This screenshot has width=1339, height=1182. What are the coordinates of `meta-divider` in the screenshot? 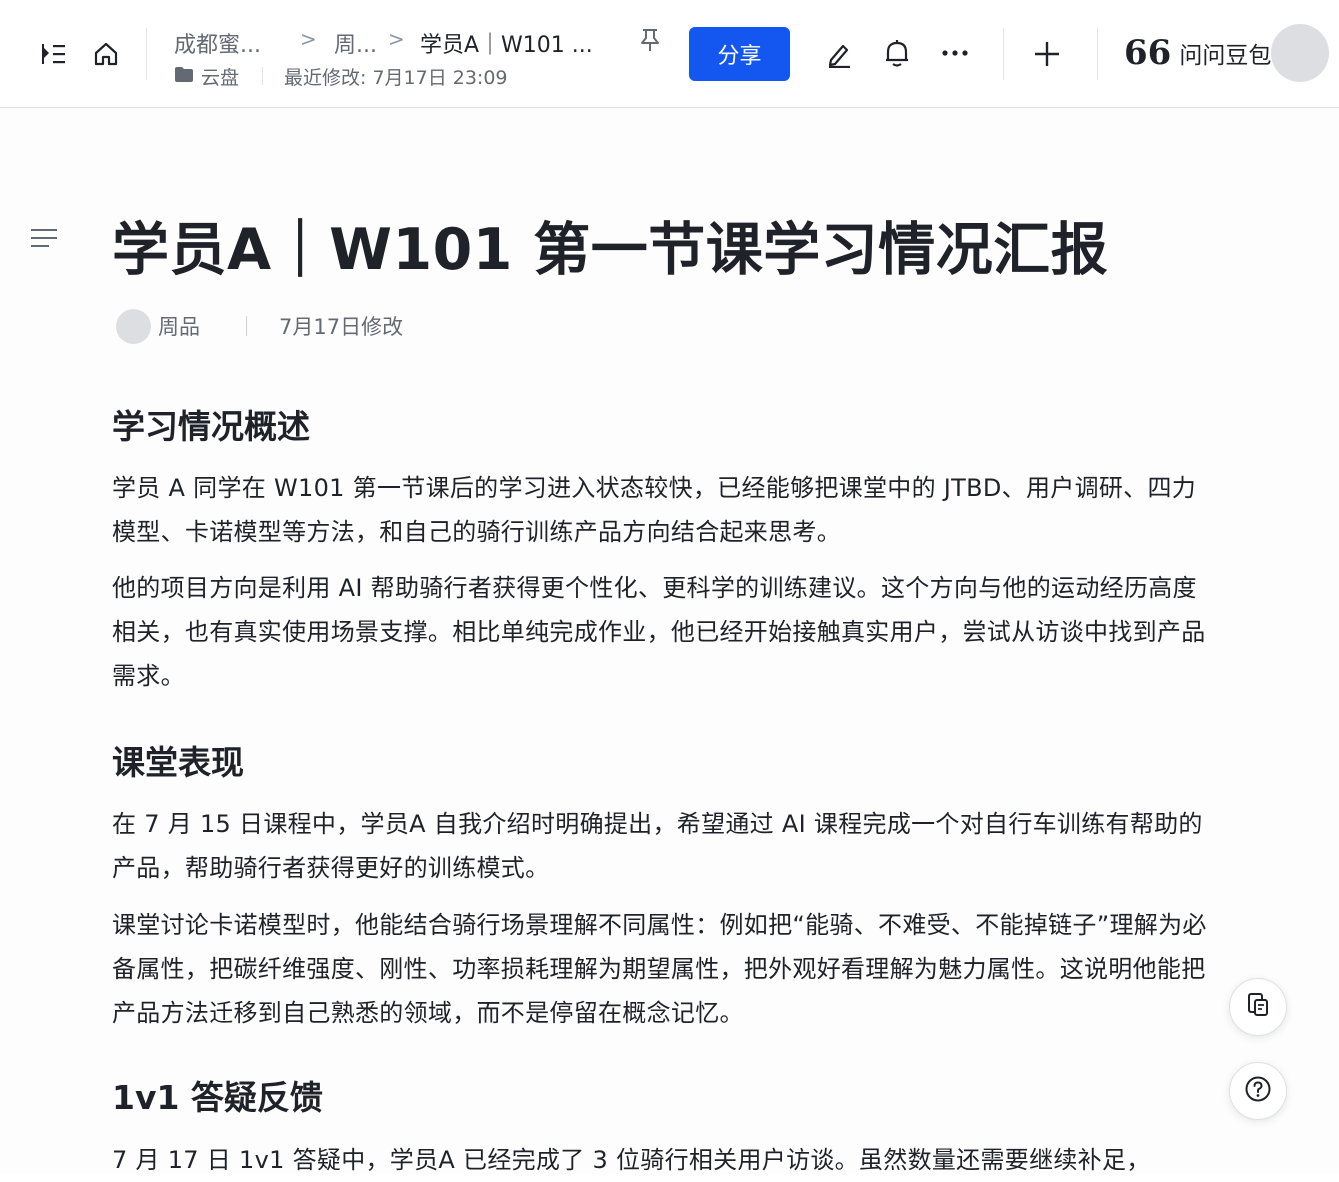 It's located at (246, 326).